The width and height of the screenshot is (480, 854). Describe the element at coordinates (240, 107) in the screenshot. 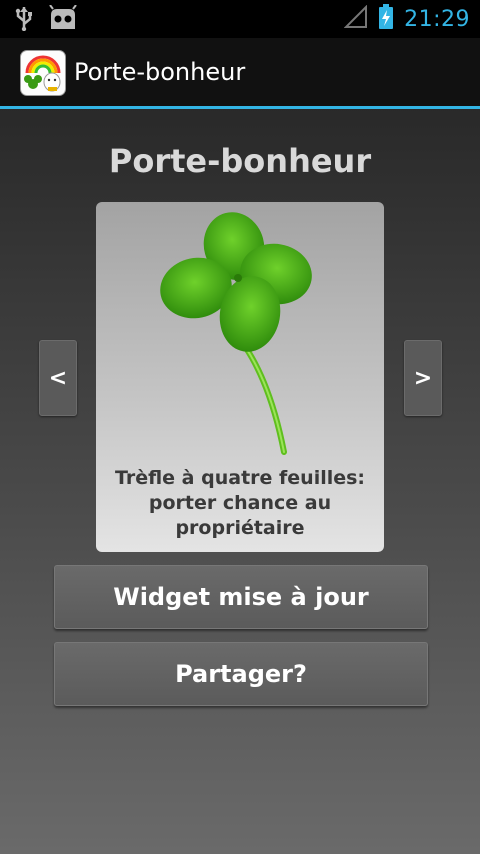

I see `action-bar-divider` at that location.